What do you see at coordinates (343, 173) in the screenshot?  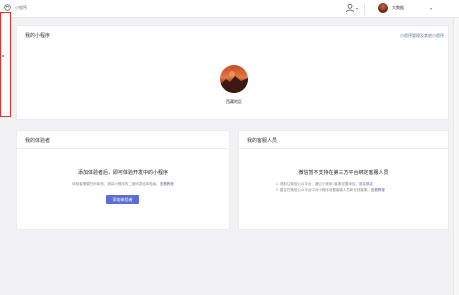 I see `empty-state-title: 微信暂不支持在第三方平台绑定客服人员` at bounding box center [343, 173].